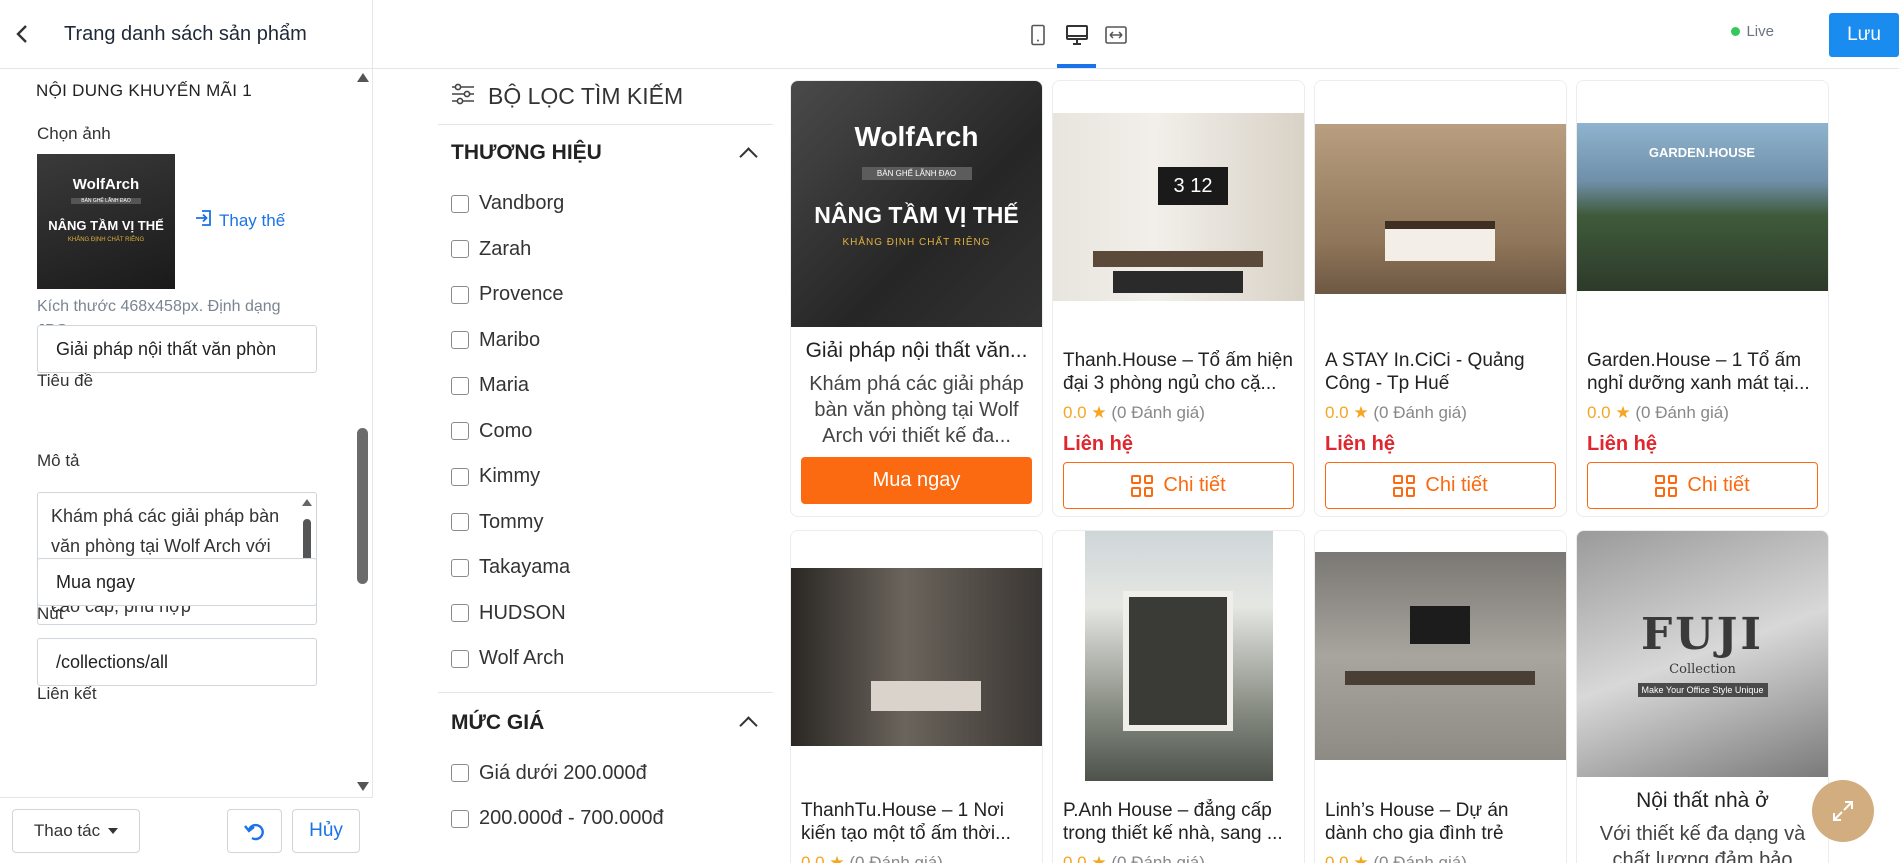 The width and height of the screenshot is (1899, 863). I want to click on price-filter-header: MỨC GIÁ, so click(605, 723).